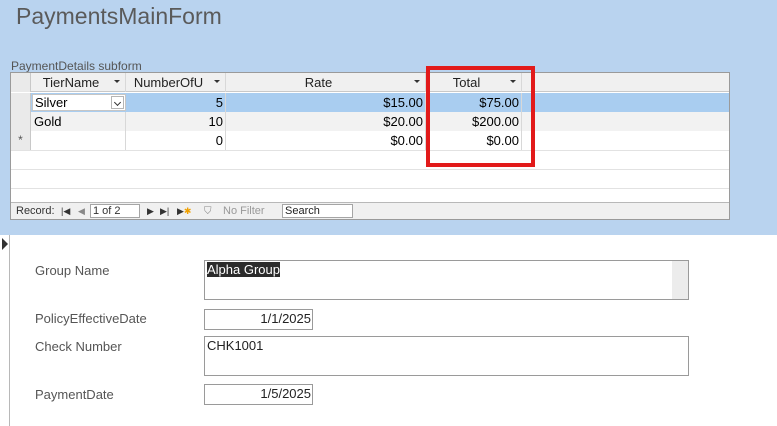 This screenshot has height=426, width=777. What do you see at coordinates (65, 211) in the screenshot?
I see `first-record-icon: |◀` at bounding box center [65, 211].